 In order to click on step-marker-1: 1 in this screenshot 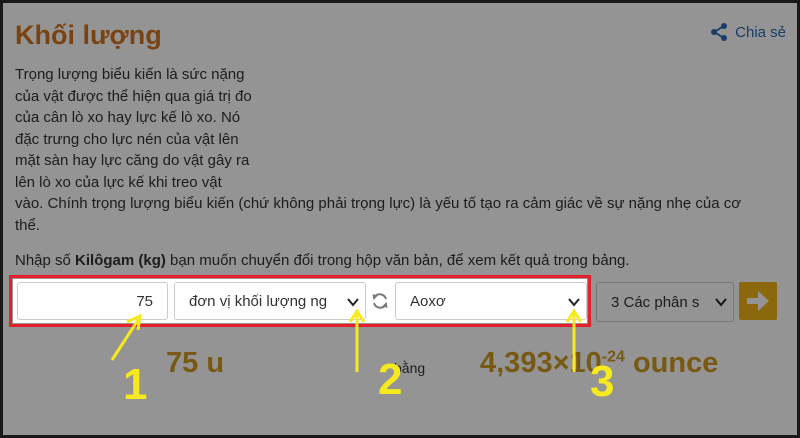, I will do `click(135, 384)`.